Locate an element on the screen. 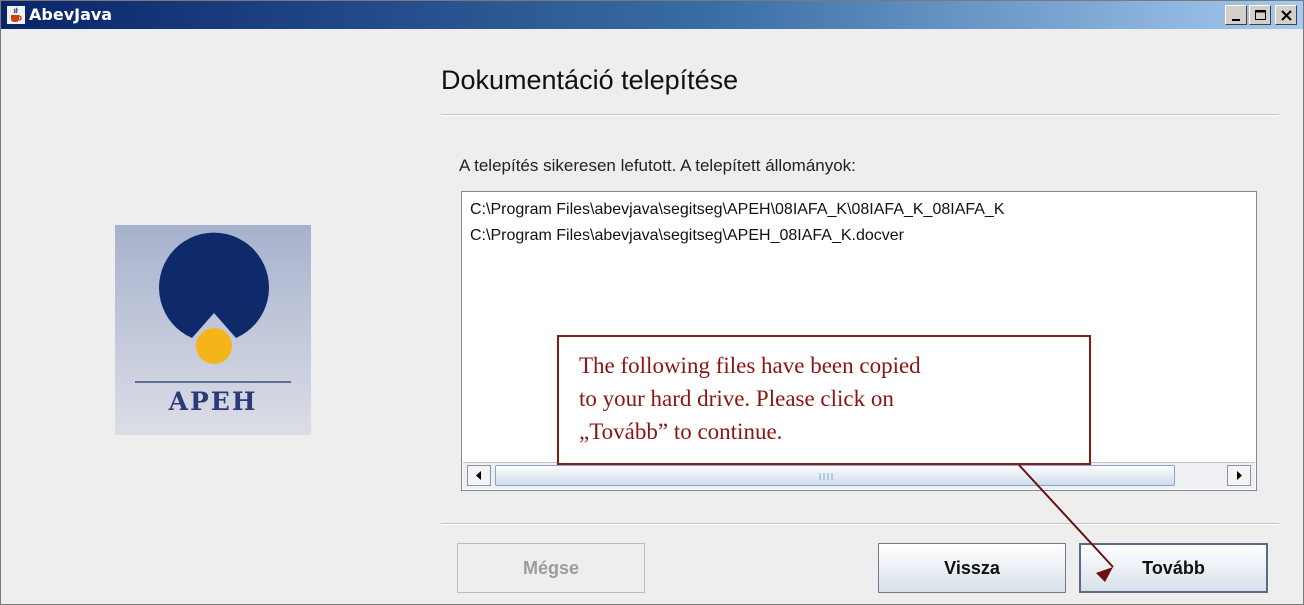  header-divider is located at coordinates (860, 115).